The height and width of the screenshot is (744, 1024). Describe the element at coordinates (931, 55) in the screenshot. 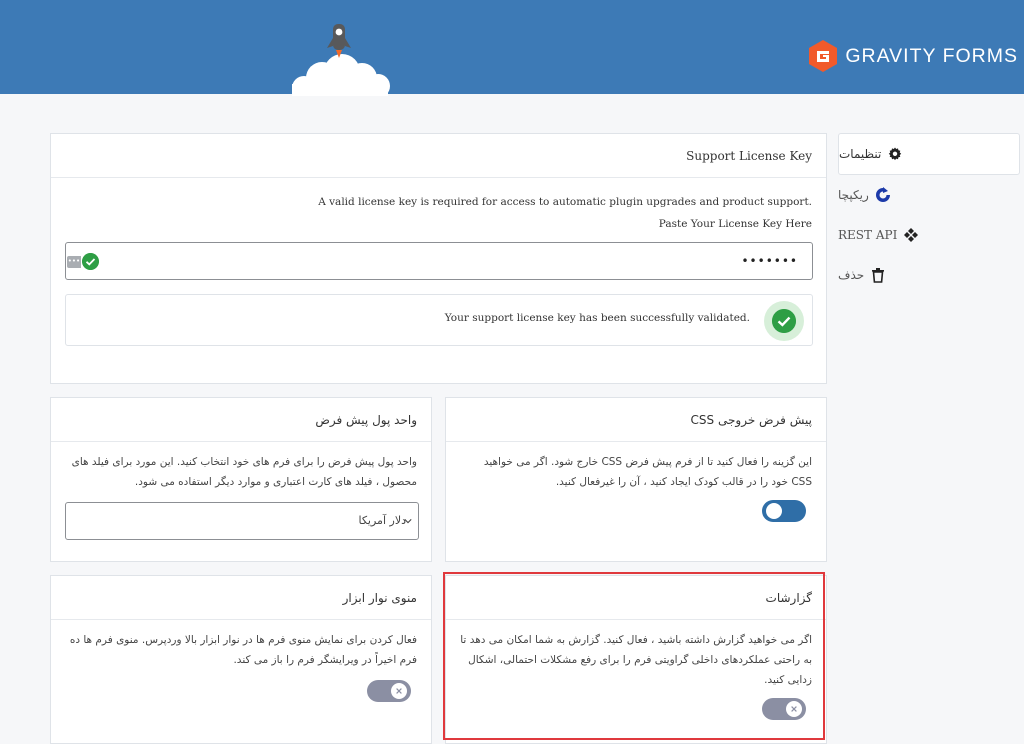

I see `brand-name: GRAVITY FORMS` at that location.